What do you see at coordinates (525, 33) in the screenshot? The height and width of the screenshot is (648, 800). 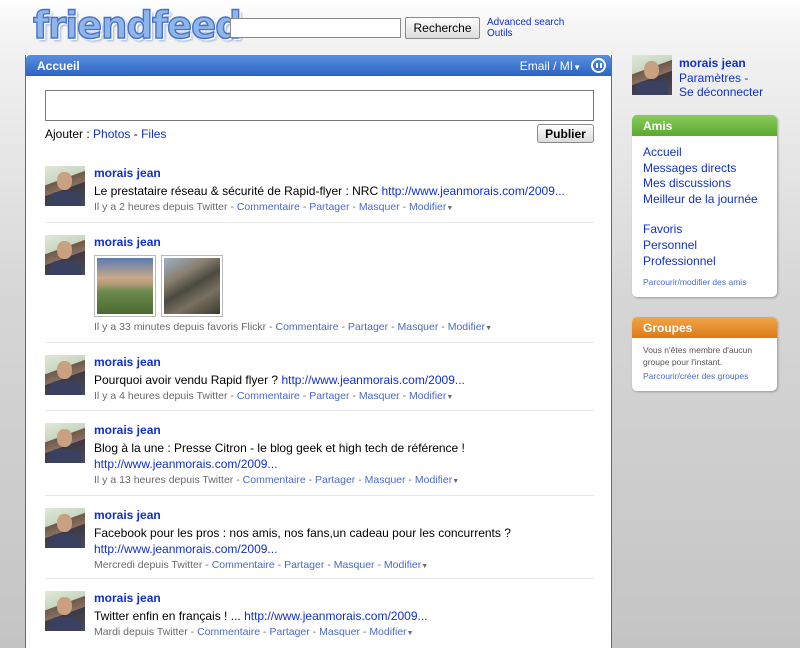 I see `tools-link: Outils` at bounding box center [525, 33].